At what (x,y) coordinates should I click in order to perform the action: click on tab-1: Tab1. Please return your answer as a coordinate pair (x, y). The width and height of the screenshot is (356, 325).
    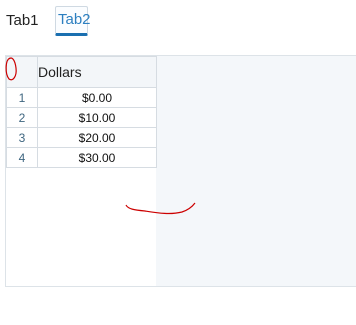
    Looking at the image, I should click on (22, 21).